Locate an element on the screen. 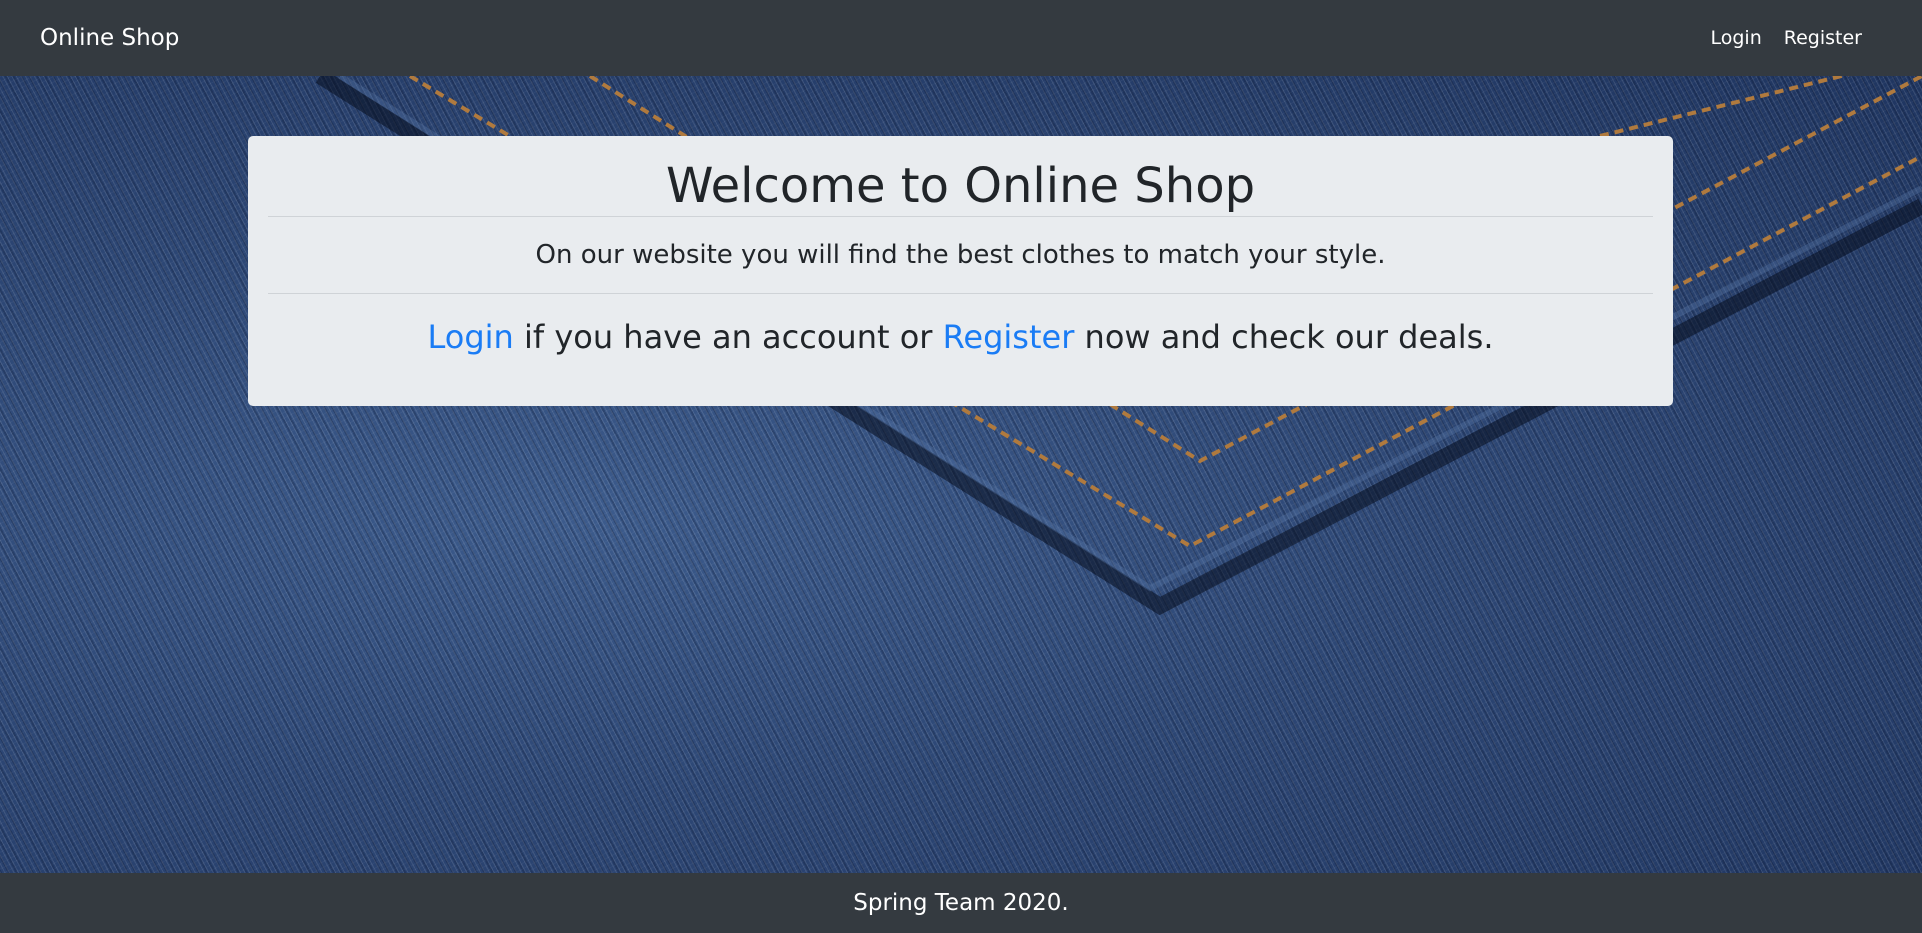 The width and height of the screenshot is (1922, 933). footer: Spring Team 2020. is located at coordinates (961, 903).